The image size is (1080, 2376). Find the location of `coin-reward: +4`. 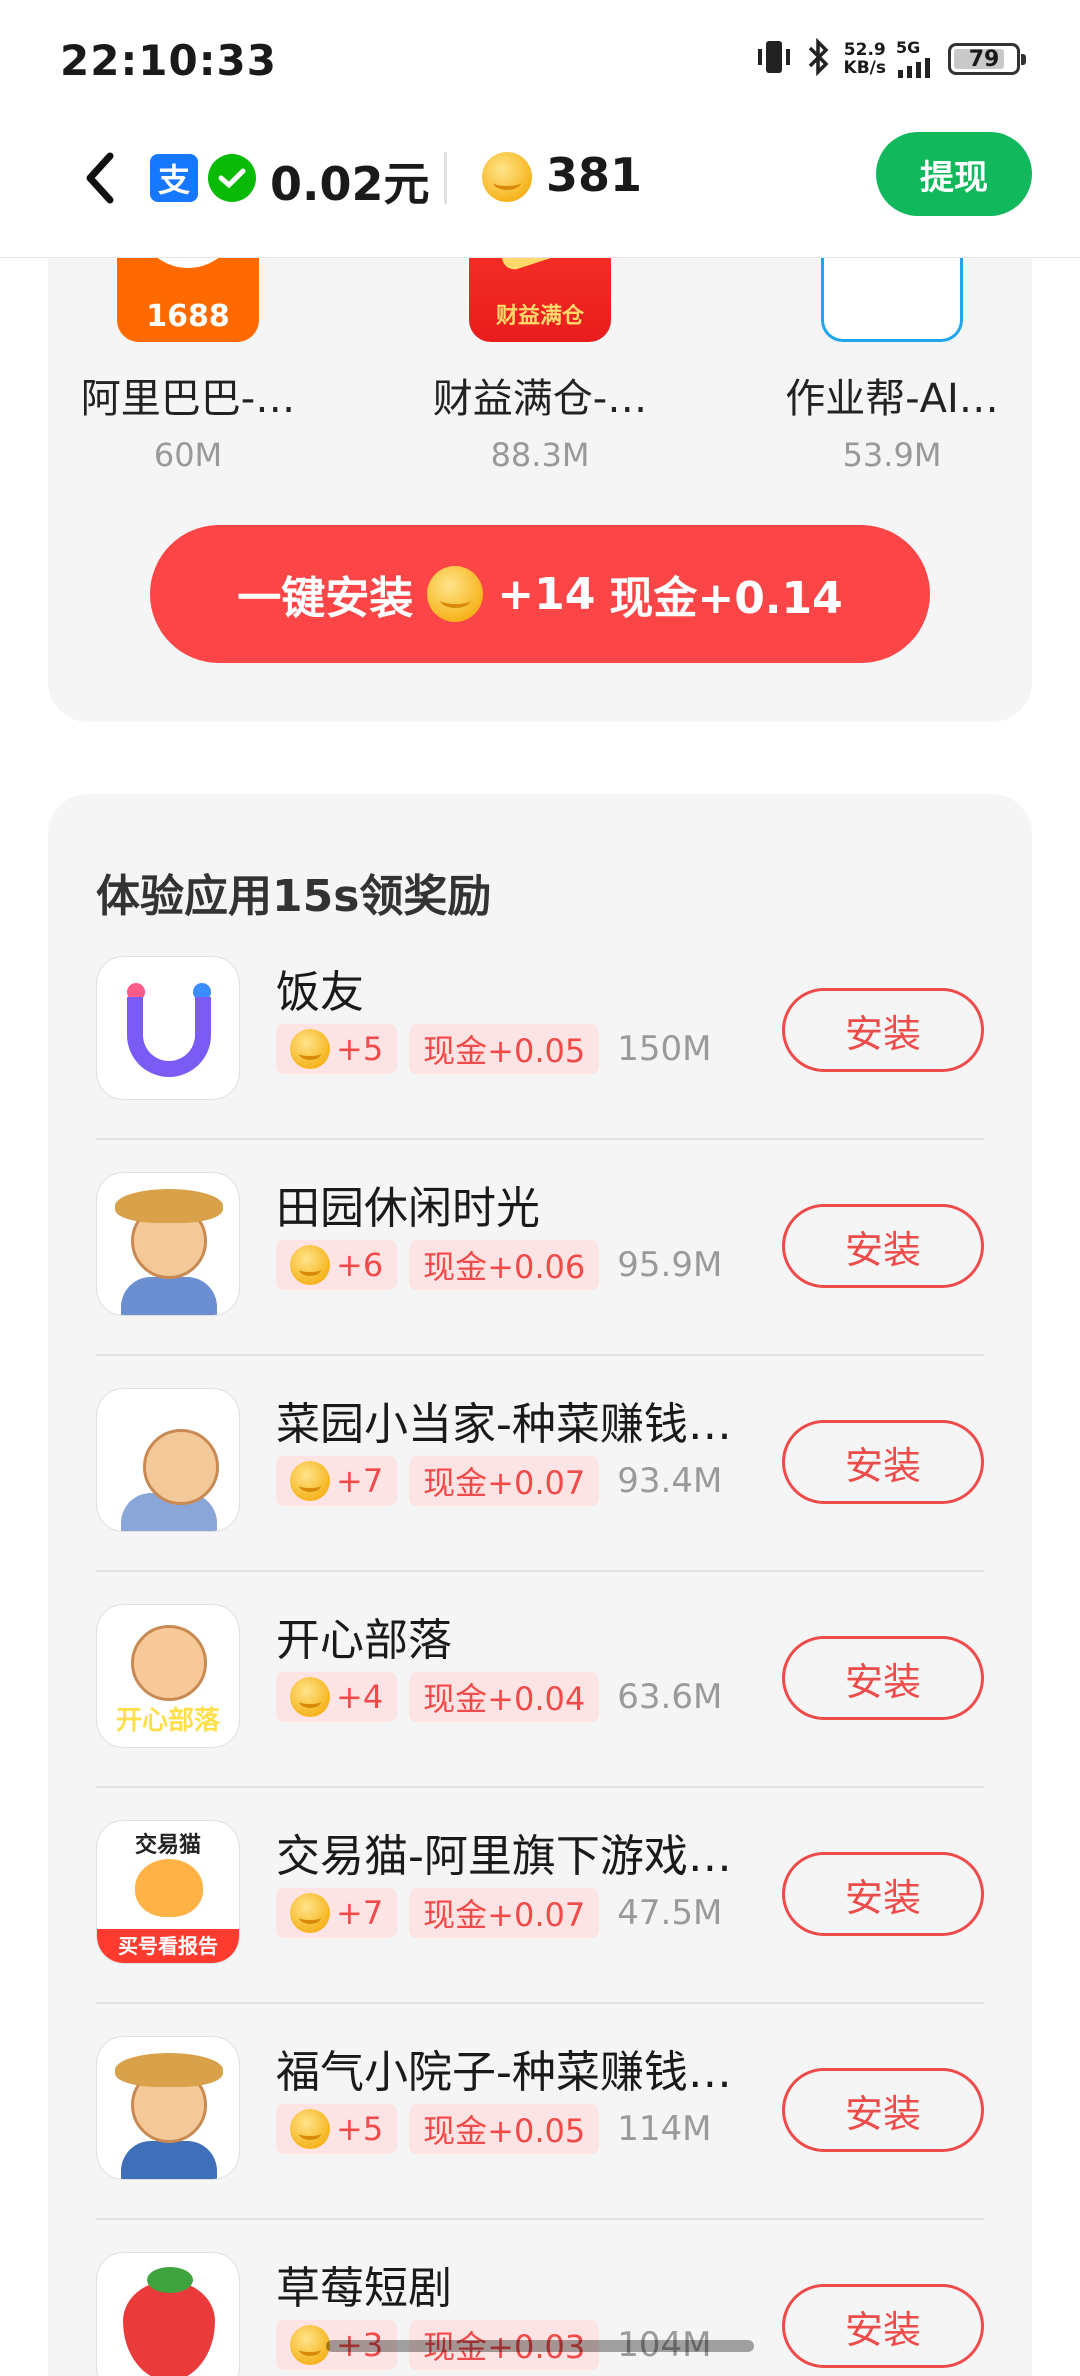

coin-reward: +4 is located at coordinates (360, 1697).